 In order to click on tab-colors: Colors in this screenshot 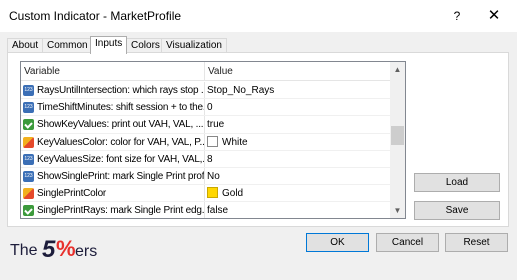, I will do `click(145, 45)`.